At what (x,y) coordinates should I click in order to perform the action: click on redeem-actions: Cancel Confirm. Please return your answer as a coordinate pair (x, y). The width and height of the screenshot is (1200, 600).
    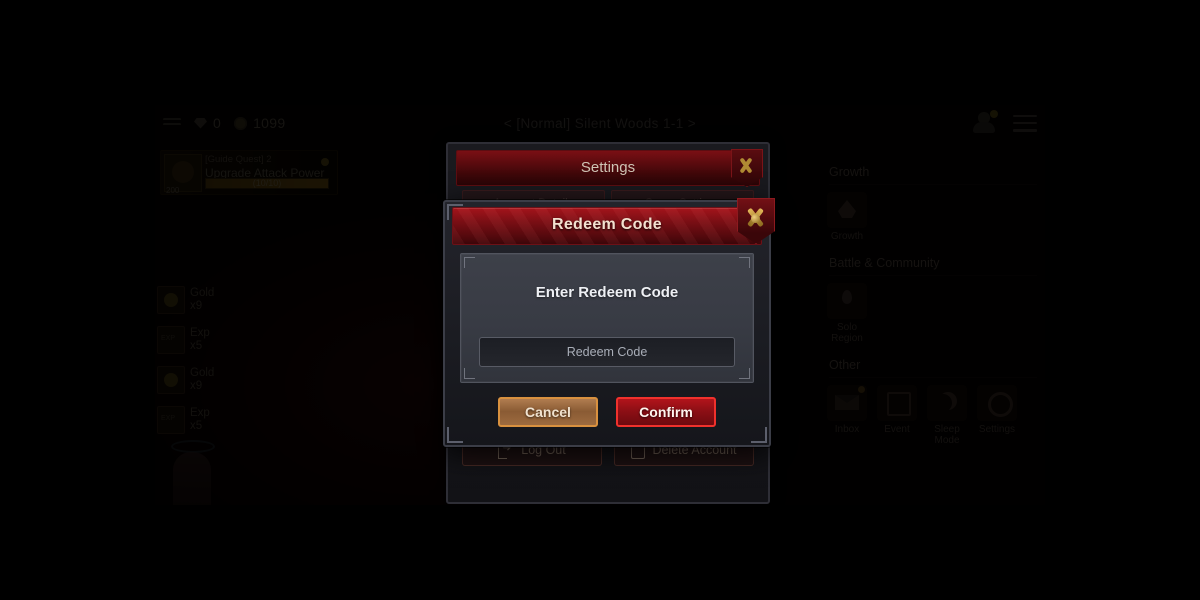
    Looking at the image, I should click on (607, 412).